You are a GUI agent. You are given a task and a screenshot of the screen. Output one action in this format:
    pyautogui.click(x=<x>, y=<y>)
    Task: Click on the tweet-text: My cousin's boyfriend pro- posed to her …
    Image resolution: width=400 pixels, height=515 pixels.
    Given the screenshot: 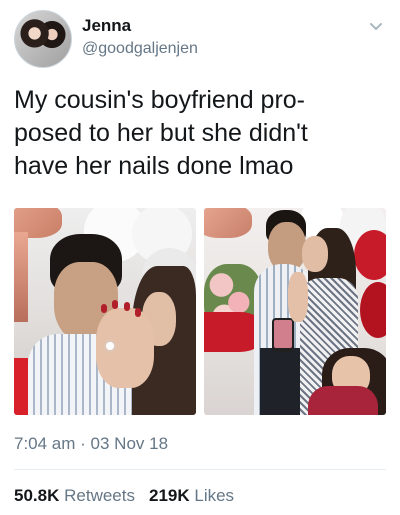 What is the action you would take?
    pyautogui.click(x=161, y=133)
    